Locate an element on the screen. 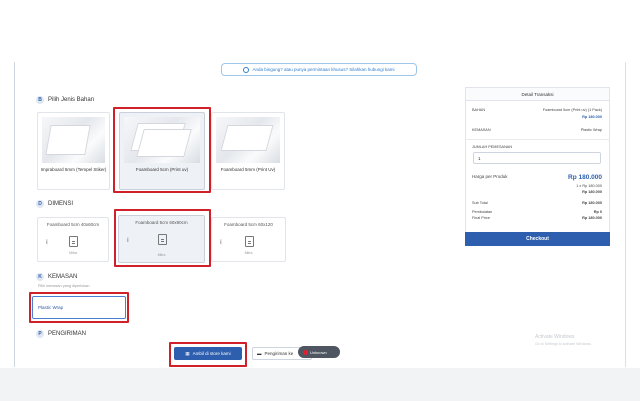 The height and width of the screenshot is (401, 640). panel-divider is located at coordinates (537, 139).